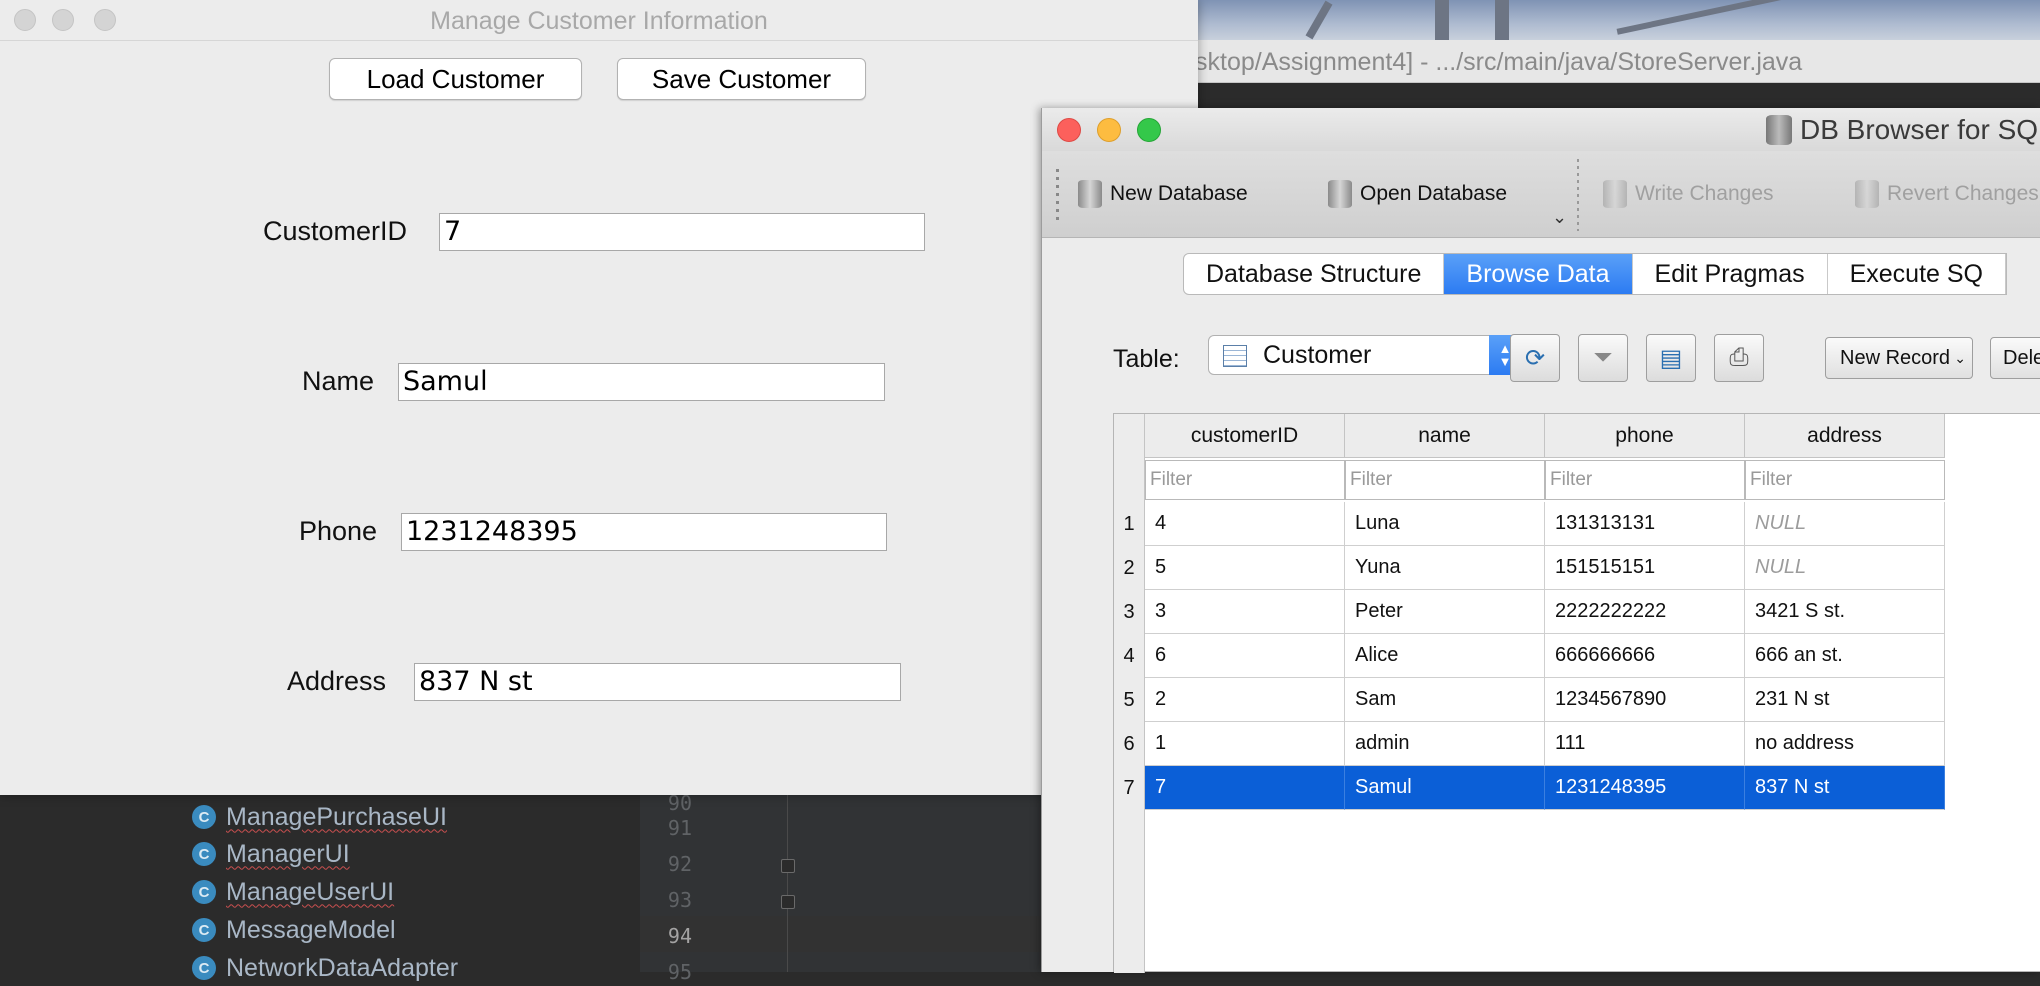  Describe the element at coordinates (1245, 656) in the screenshot. I see `cell-customerid: 6` at that location.